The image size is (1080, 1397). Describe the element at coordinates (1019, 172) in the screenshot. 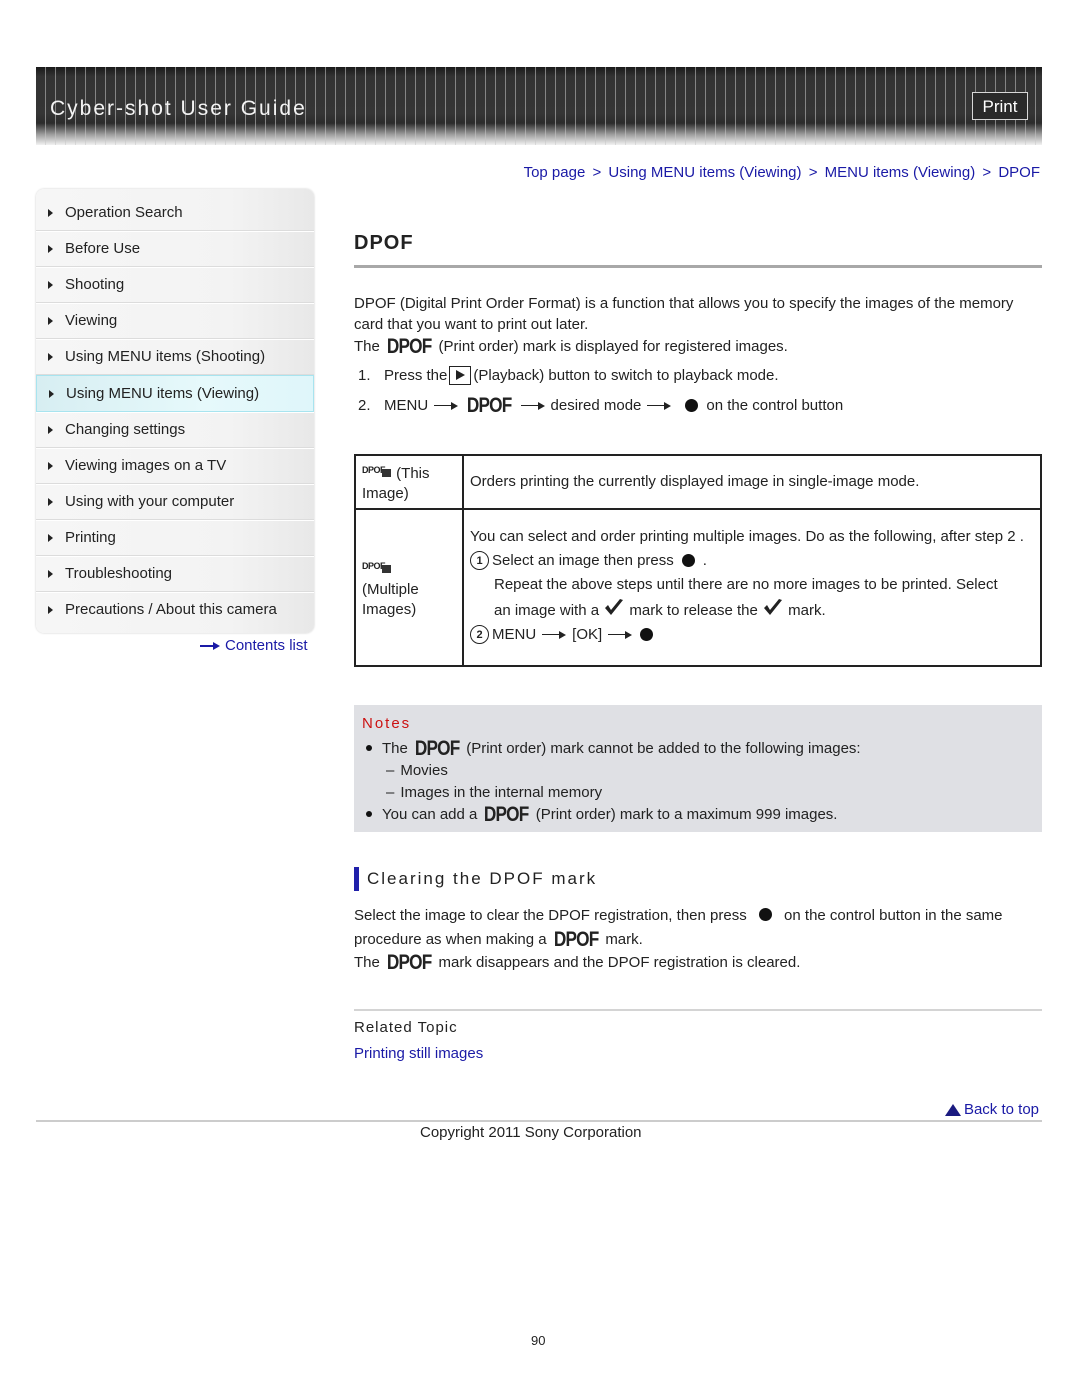

I see `breadcrumb-dpof: DPOF` at that location.